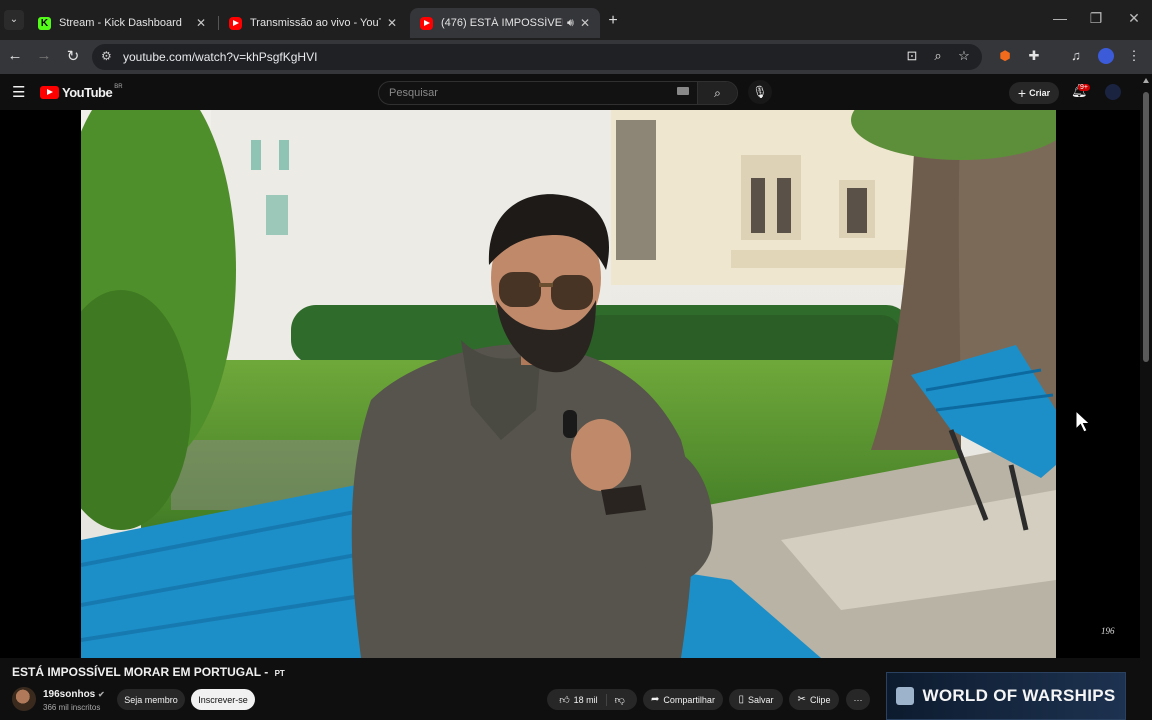 The image size is (1152, 720). I want to click on install-app-icon: ⊡, so click(912, 56).